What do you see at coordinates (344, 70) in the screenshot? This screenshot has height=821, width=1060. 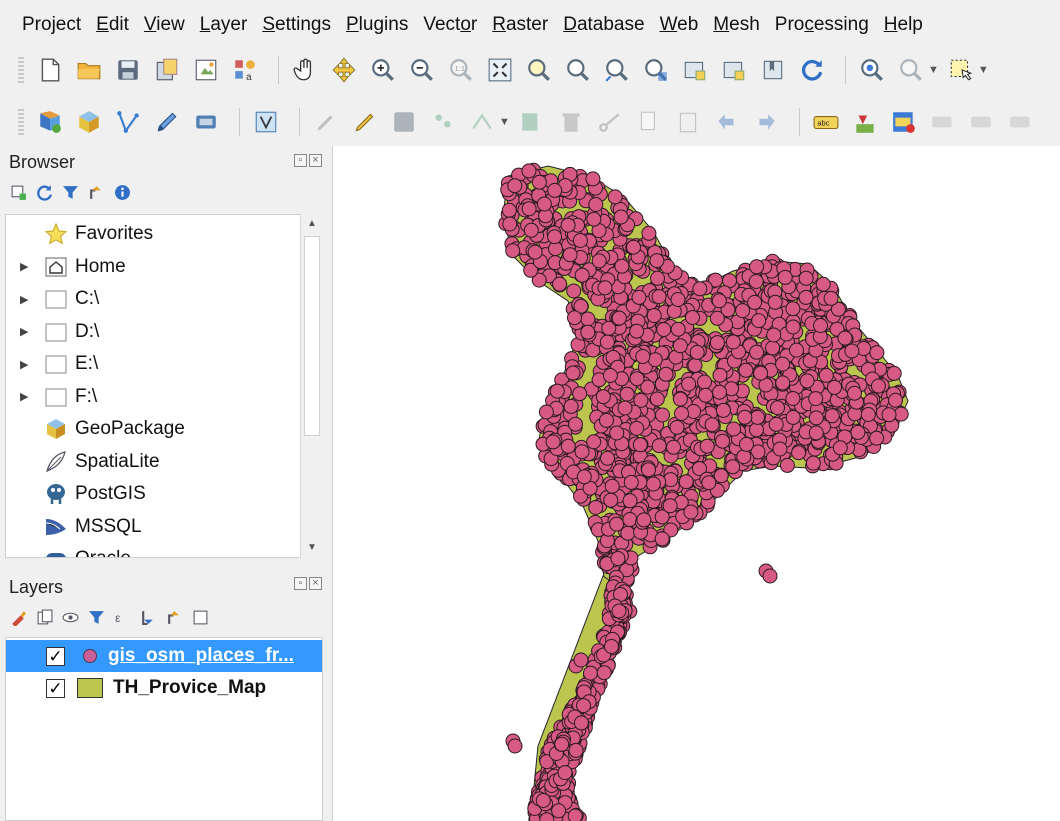 I see `pan-to-selection-icon` at bounding box center [344, 70].